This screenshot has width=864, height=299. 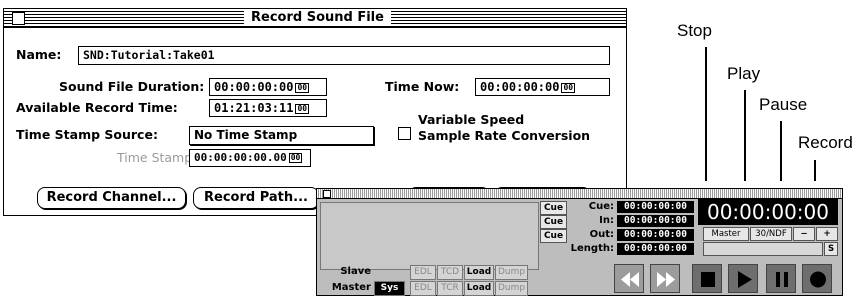 What do you see at coordinates (694, 30) in the screenshot?
I see `stop-annotation: Stop` at bounding box center [694, 30].